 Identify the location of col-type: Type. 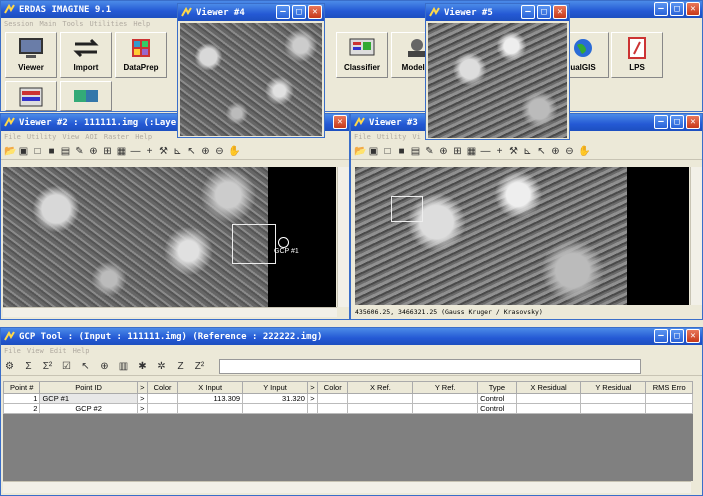
(497, 387).